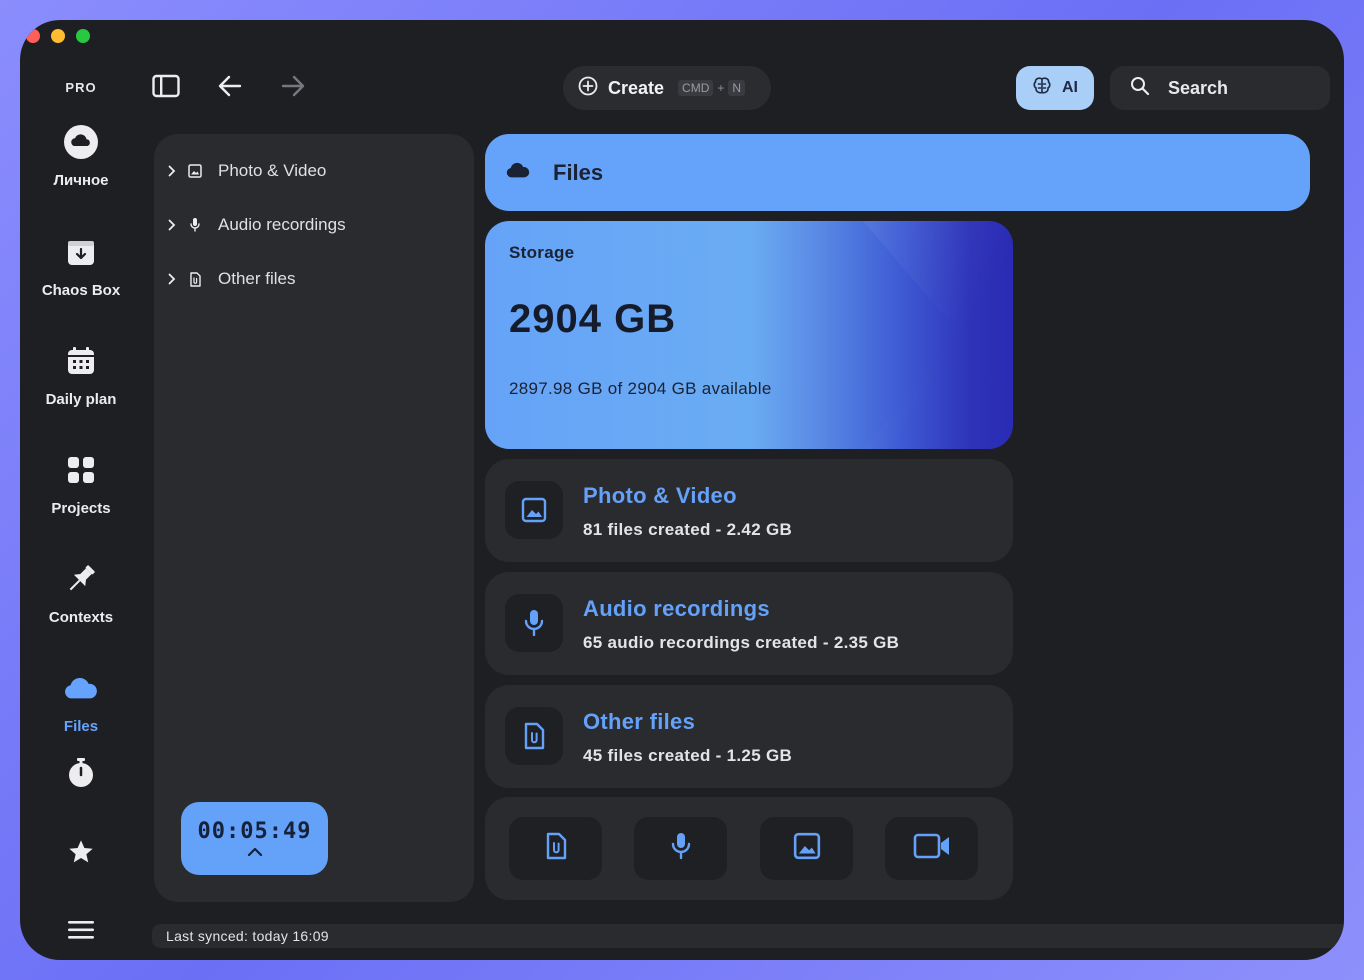  I want to click on files-header: Files, so click(897, 172).